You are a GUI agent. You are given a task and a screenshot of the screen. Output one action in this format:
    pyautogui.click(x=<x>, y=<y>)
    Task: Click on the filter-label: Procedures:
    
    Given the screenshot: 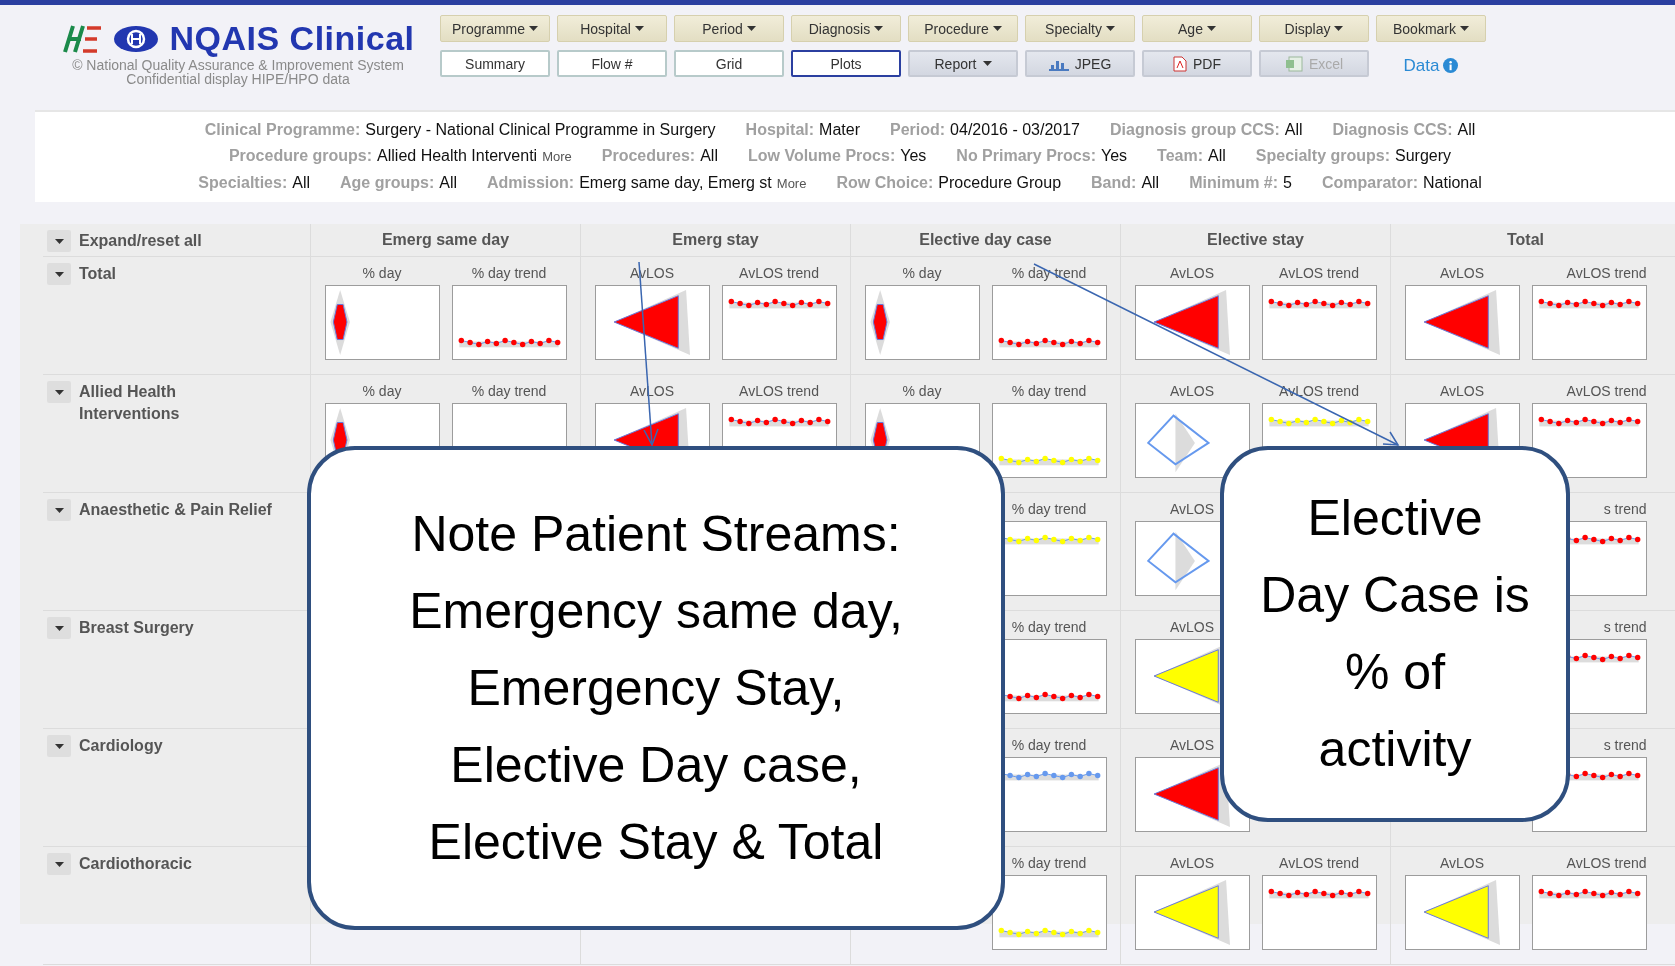 What is the action you would take?
    pyautogui.click(x=648, y=156)
    